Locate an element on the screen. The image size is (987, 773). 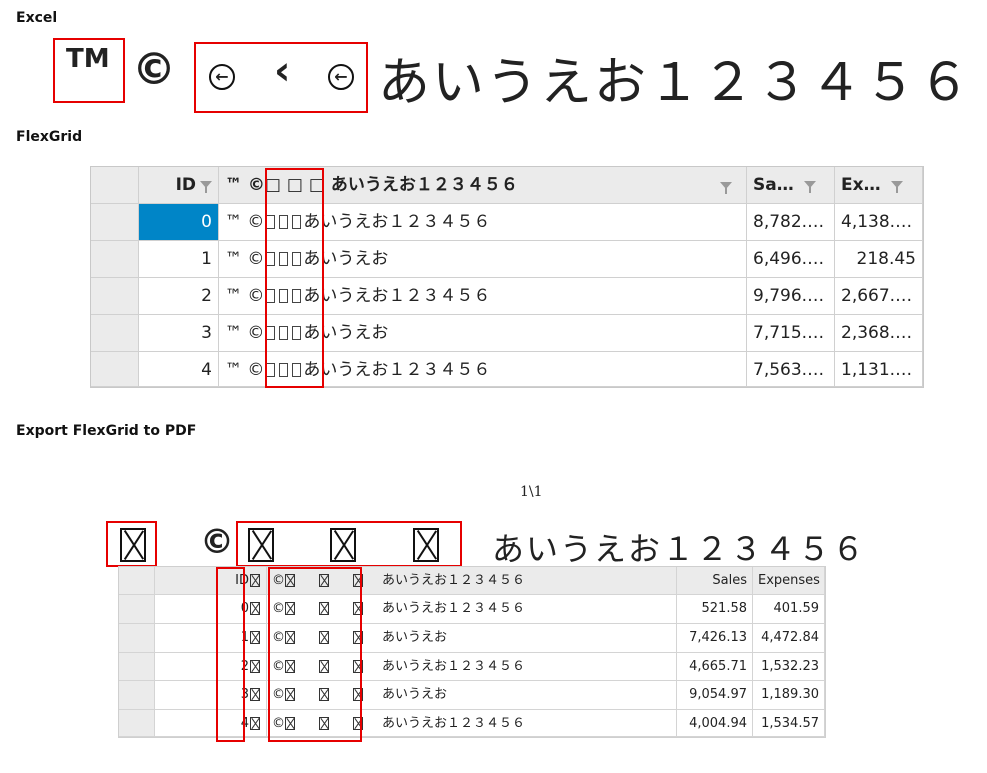
pdf-cell-sales: 4,004.94 is located at coordinates (715, 723).